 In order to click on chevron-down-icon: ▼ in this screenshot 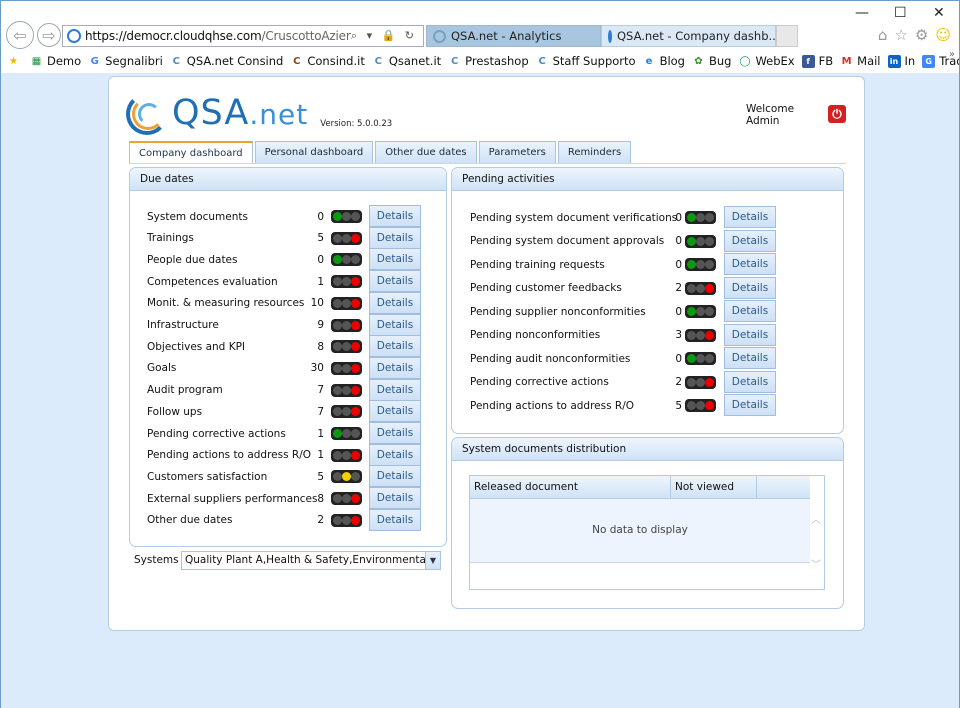, I will do `click(432, 560)`.